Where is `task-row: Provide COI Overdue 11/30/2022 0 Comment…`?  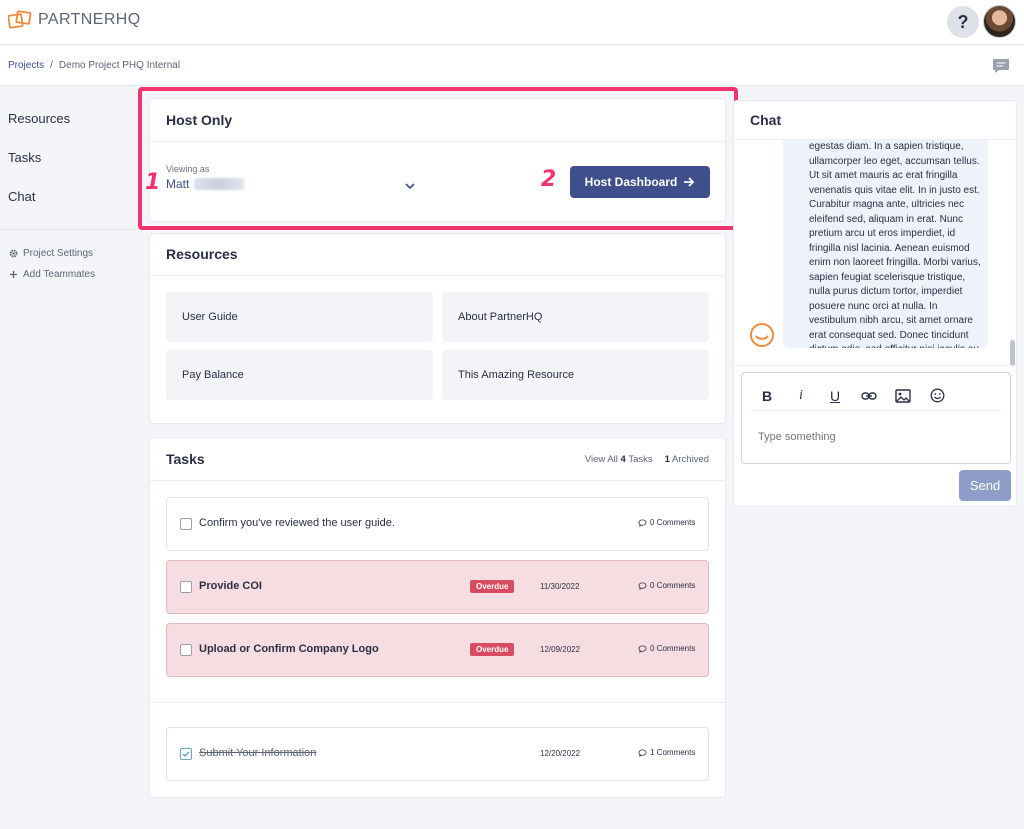 task-row: Provide COI Overdue 11/30/2022 0 Comment… is located at coordinates (437, 587).